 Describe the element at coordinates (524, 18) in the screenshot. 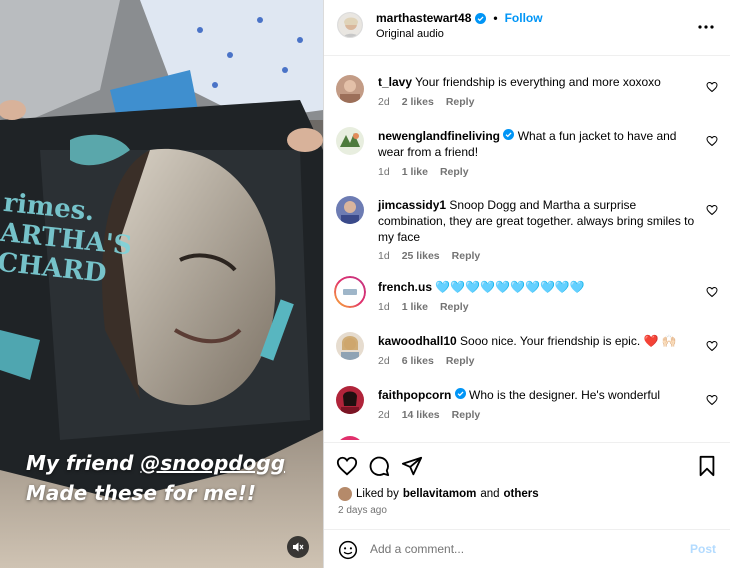

I see `follow-button: Follow` at that location.